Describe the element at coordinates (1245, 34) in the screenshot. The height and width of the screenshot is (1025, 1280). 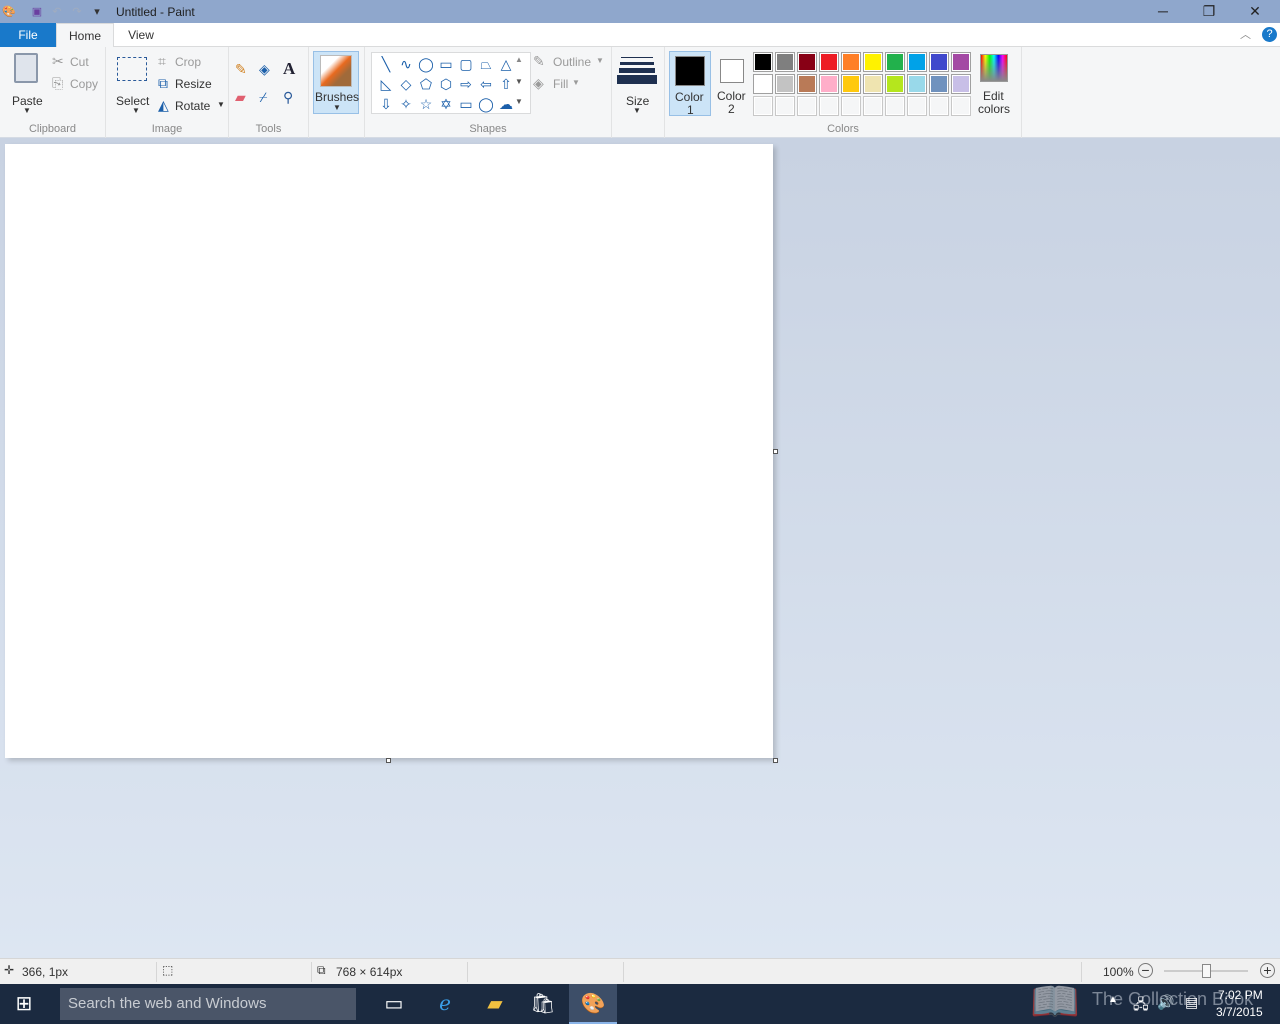
I see `collapse-ribbon-icon: ︿` at that location.